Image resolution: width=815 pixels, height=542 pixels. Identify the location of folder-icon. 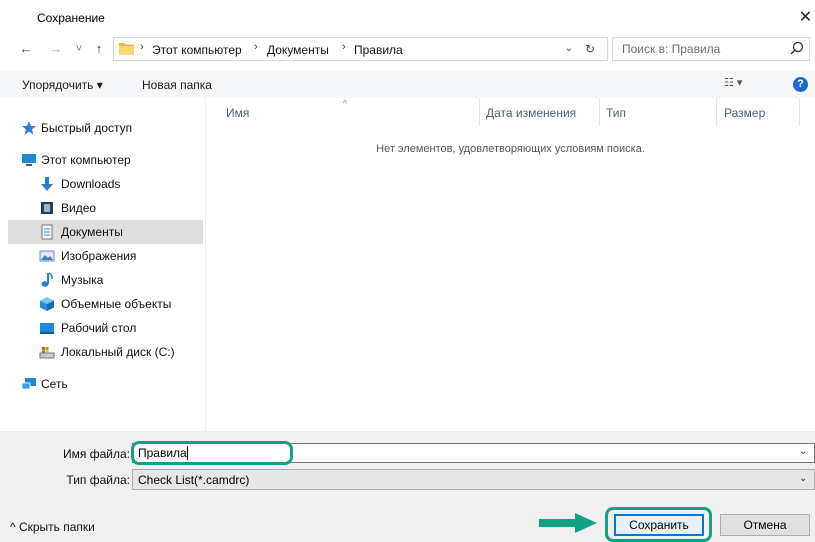
(126, 49).